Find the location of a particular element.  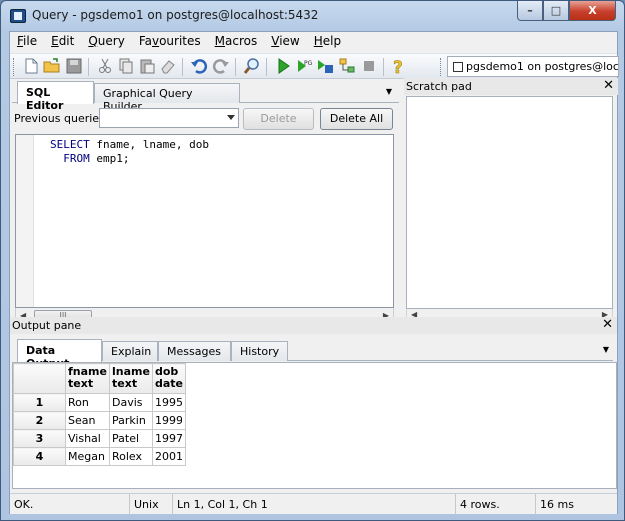

menu-favourites: Favourites is located at coordinates (170, 42).